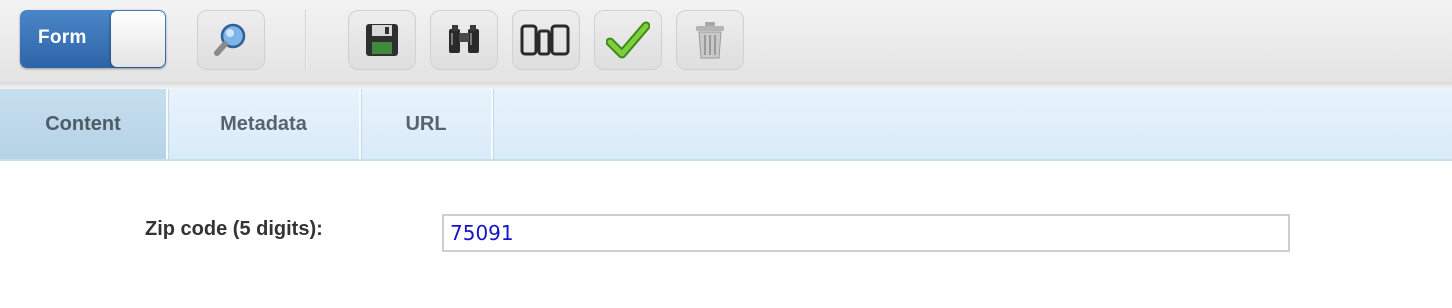  What do you see at coordinates (726, 85) in the screenshot?
I see `toolbar-divider` at bounding box center [726, 85].